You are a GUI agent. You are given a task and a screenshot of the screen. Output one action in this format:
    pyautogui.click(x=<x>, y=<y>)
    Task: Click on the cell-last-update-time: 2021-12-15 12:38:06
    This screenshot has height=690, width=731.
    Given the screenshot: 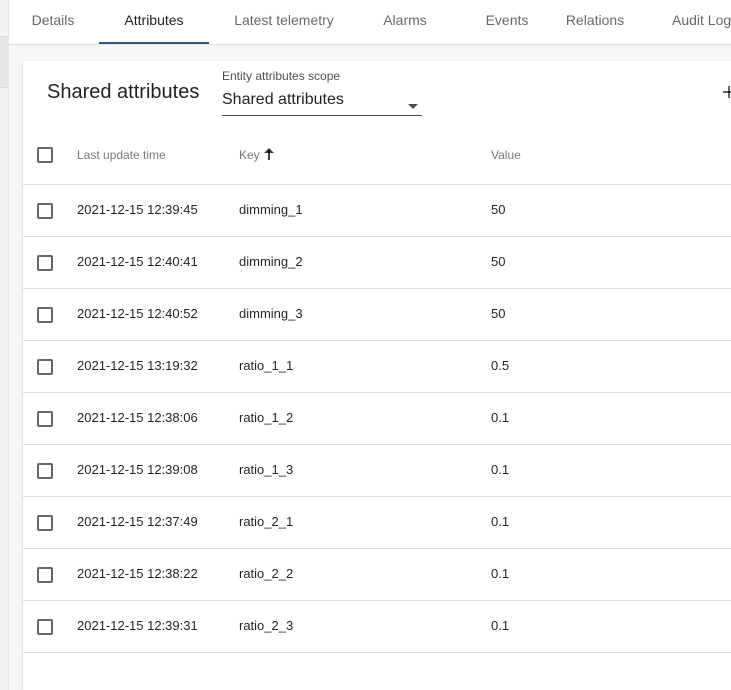 What is the action you would take?
    pyautogui.click(x=137, y=417)
    